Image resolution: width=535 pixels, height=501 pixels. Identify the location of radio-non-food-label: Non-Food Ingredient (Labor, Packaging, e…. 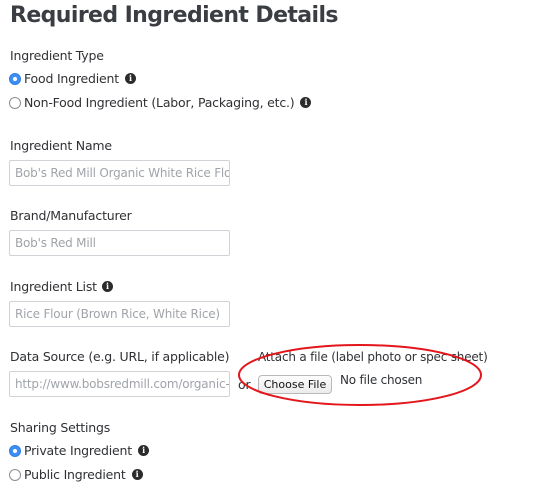
(159, 102).